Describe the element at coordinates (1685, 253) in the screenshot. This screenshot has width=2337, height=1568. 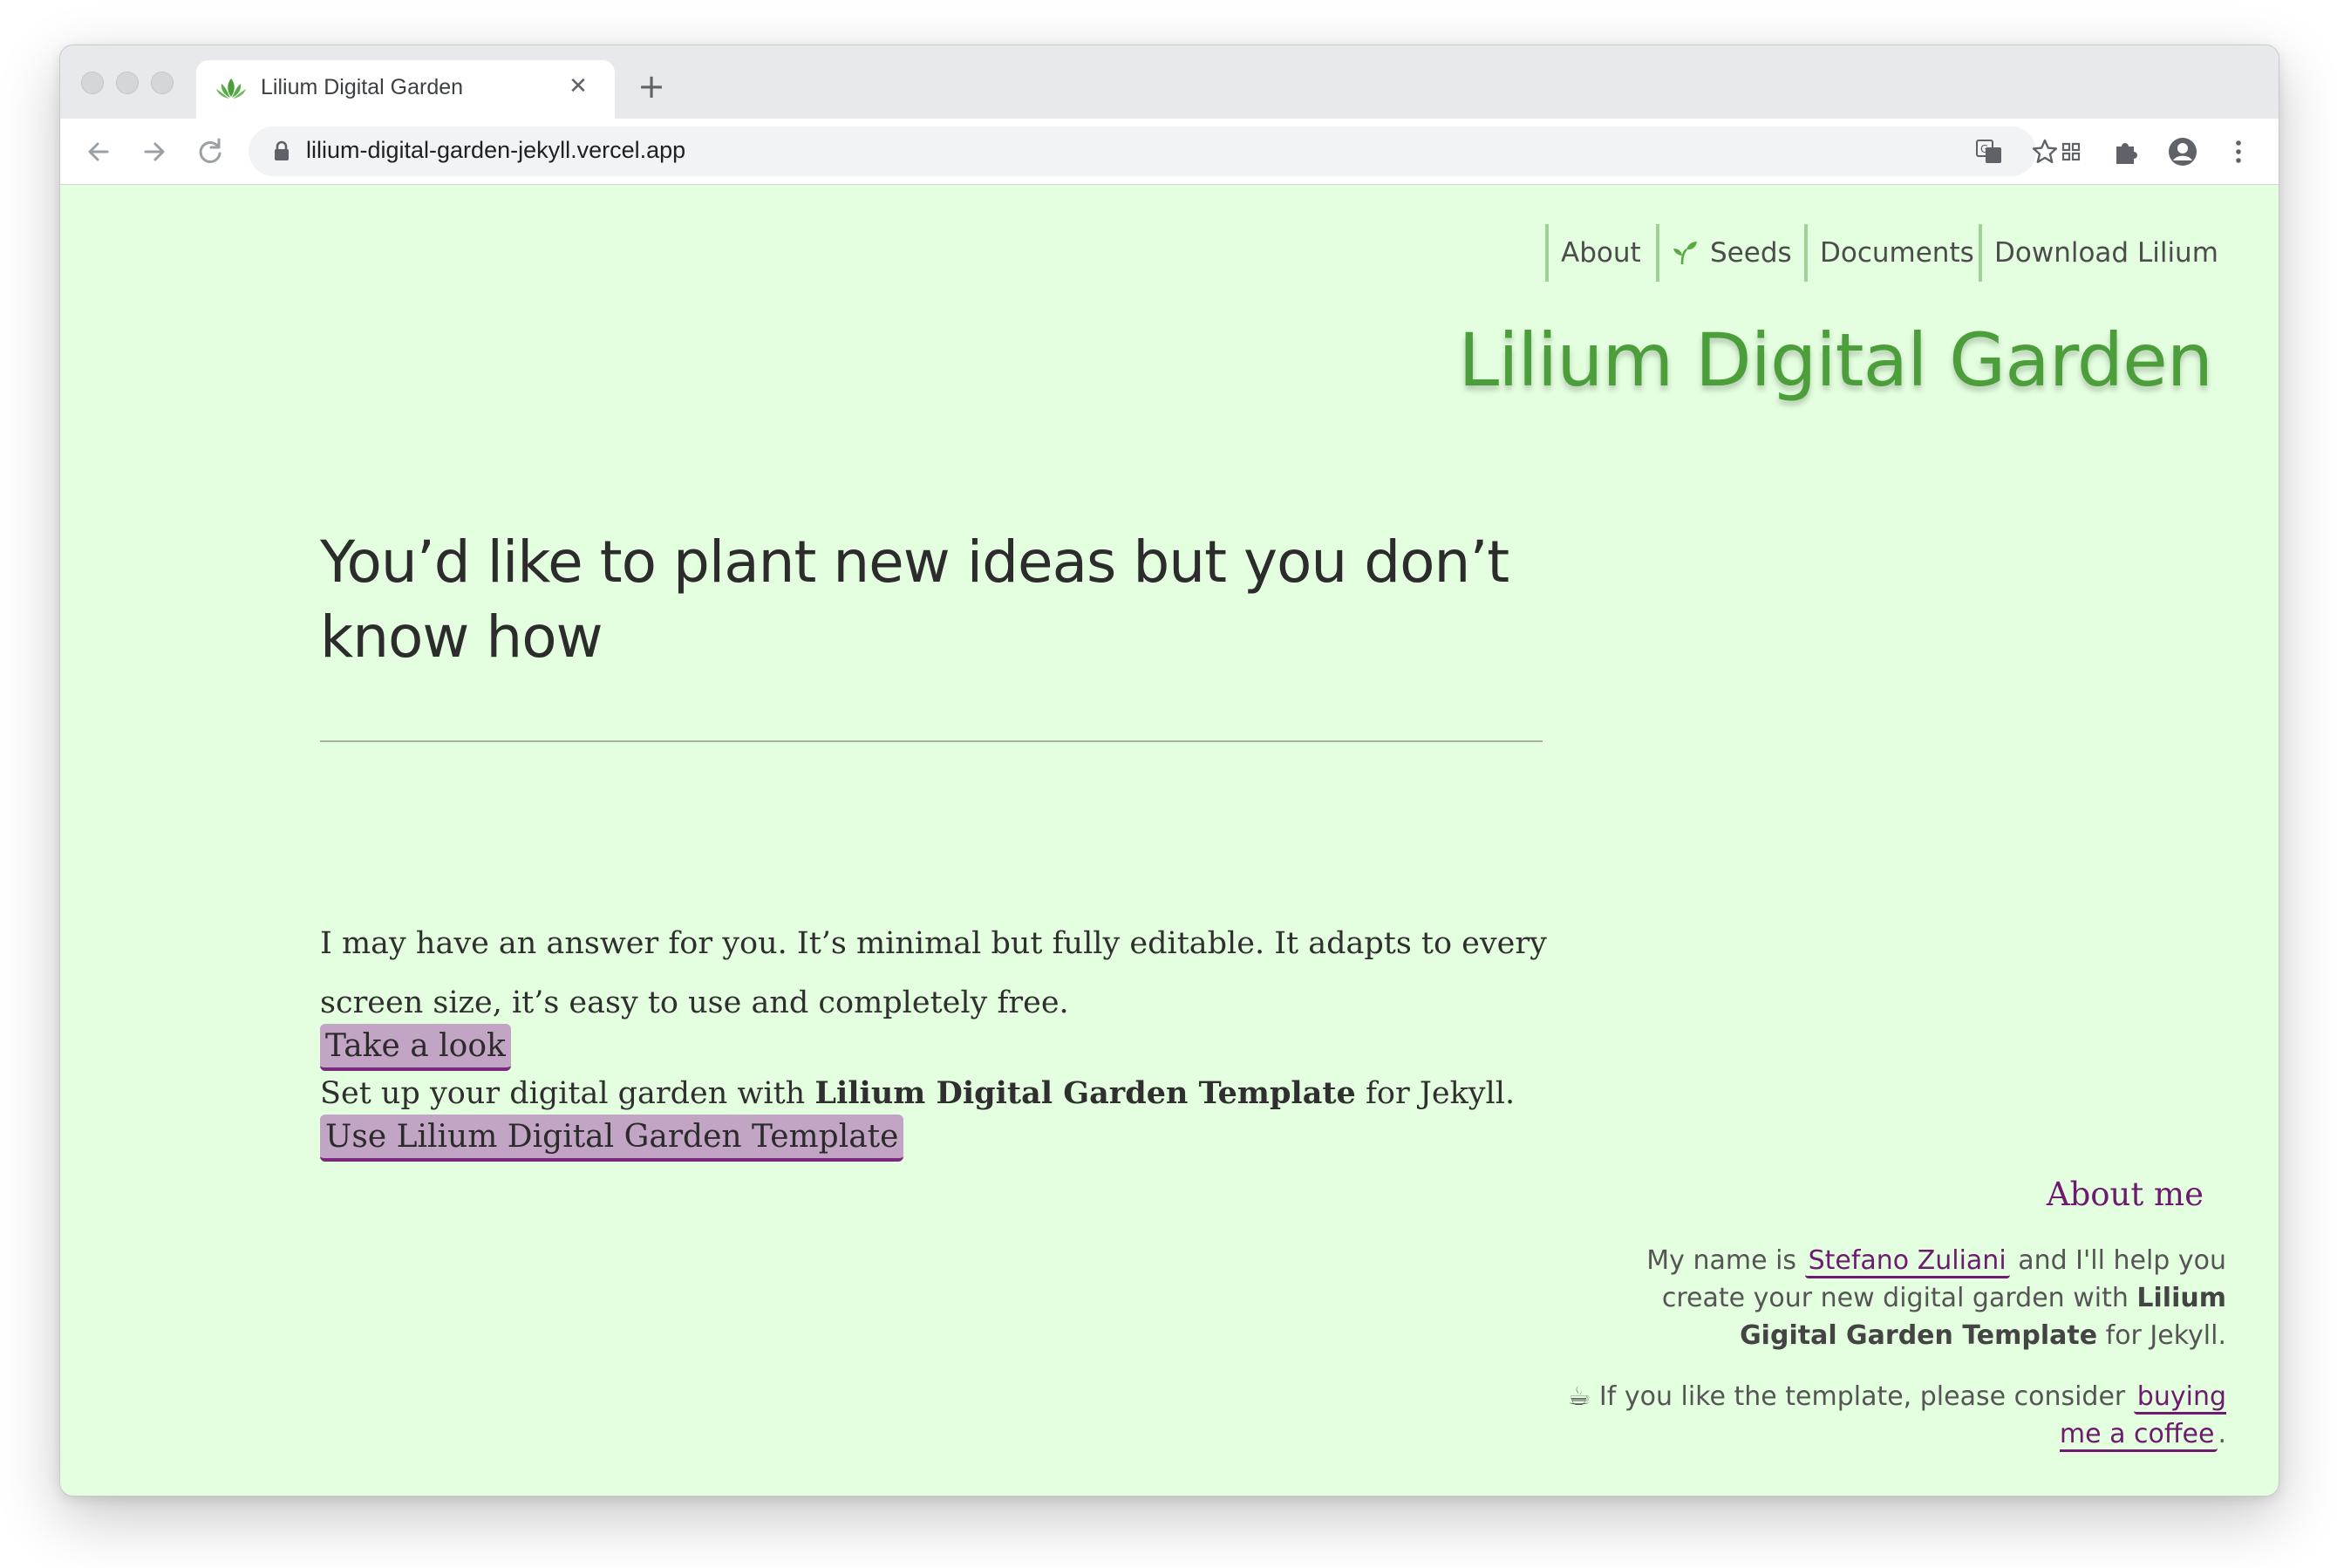
I see `sprout-icon` at that location.